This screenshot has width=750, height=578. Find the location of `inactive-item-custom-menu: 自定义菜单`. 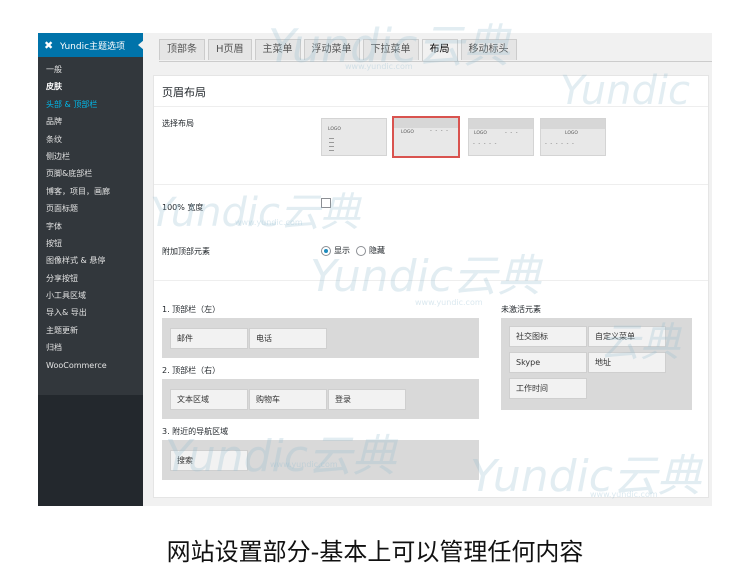

inactive-item-custom-menu: 自定义菜单 is located at coordinates (627, 336).